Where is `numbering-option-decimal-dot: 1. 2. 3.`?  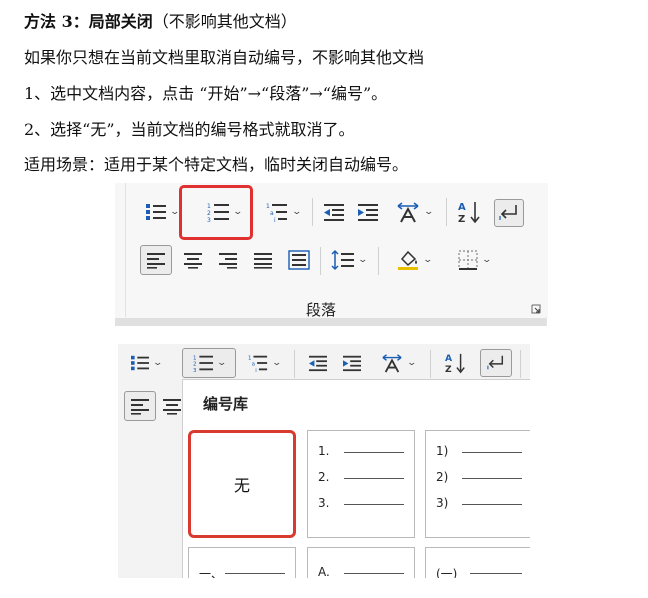
numbering-option-decimal-dot: 1. 2. 3. is located at coordinates (361, 484).